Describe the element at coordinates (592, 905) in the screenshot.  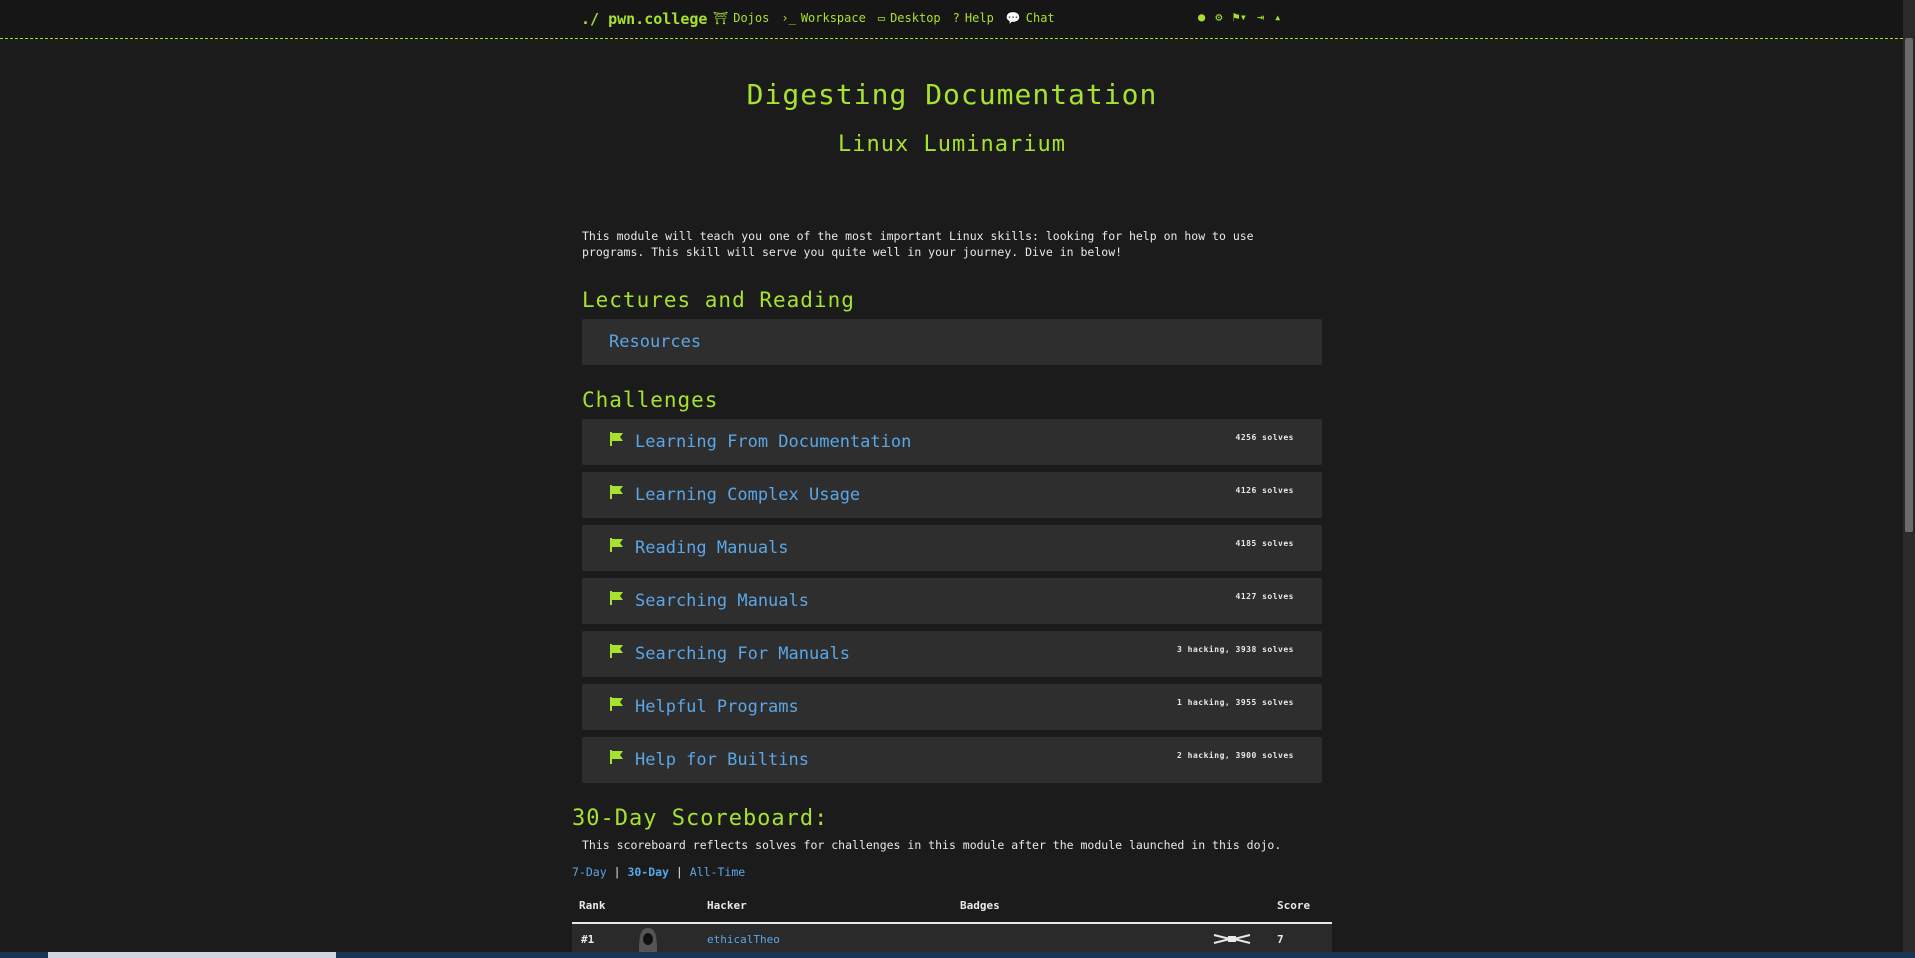
I see `column-rank: Rank` at that location.